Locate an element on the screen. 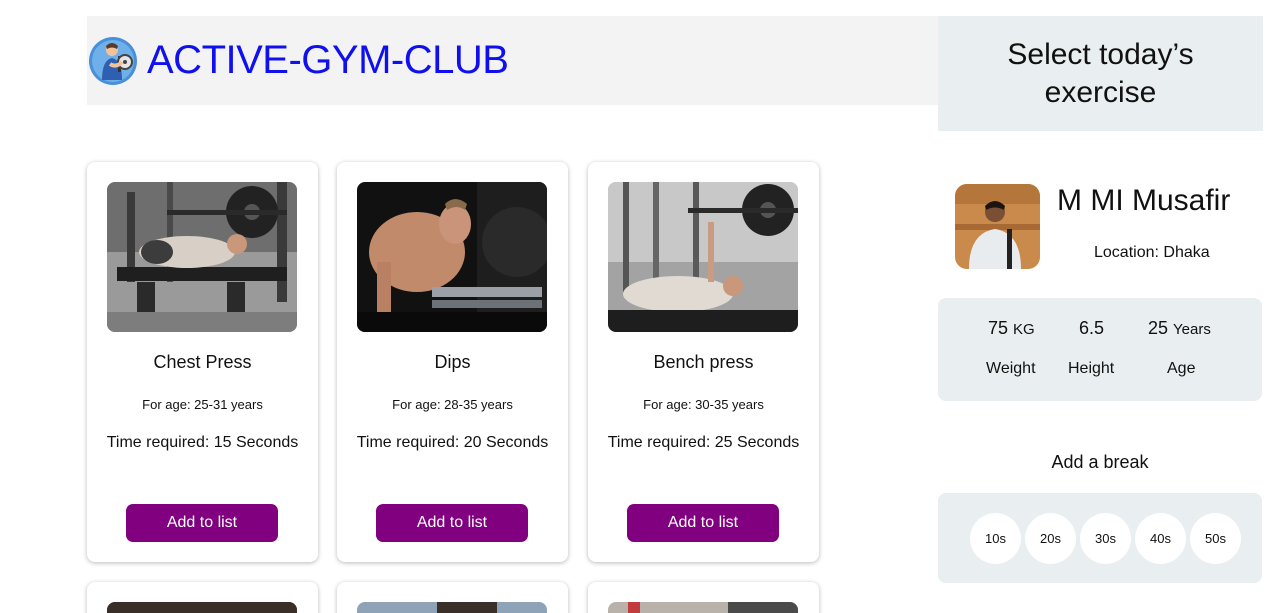 This screenshot has height=613, width=1287. exercise-title: Bench press is located at coordinates (703, 362).